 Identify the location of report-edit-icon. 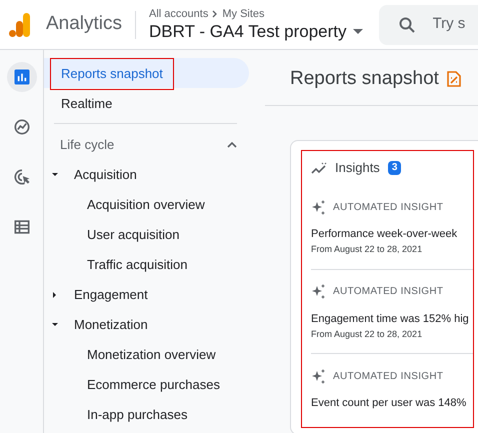
(453, 79).